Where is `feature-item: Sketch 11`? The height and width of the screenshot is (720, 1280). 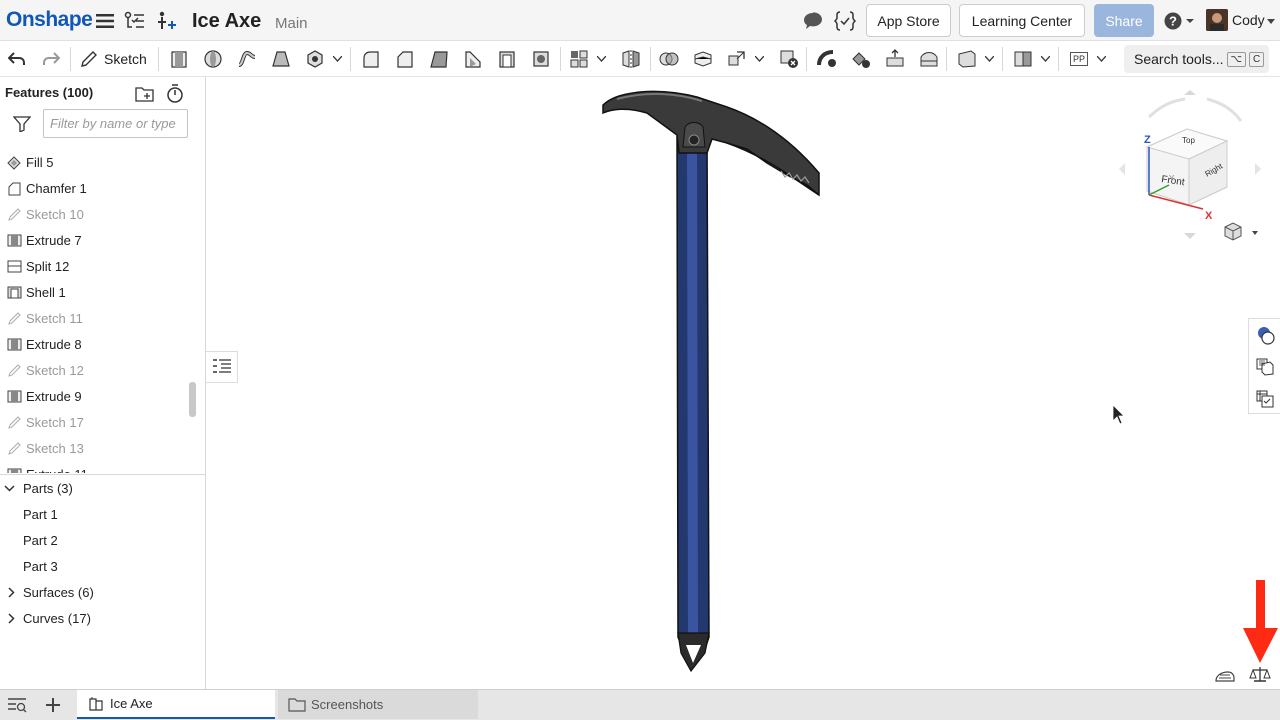 feature-item: Sketch 11 is located at coordinates (93, 318).